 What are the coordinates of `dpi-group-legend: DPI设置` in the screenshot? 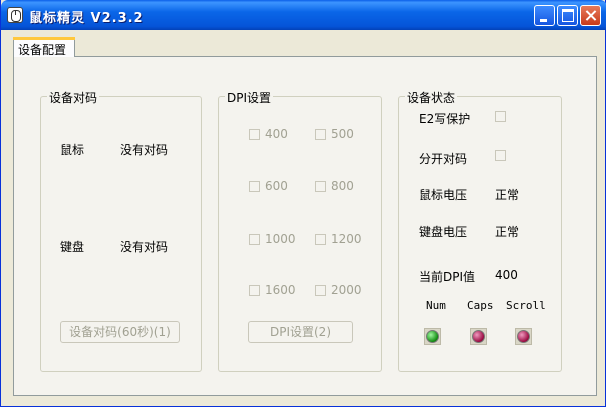 It's located at (249, 97).